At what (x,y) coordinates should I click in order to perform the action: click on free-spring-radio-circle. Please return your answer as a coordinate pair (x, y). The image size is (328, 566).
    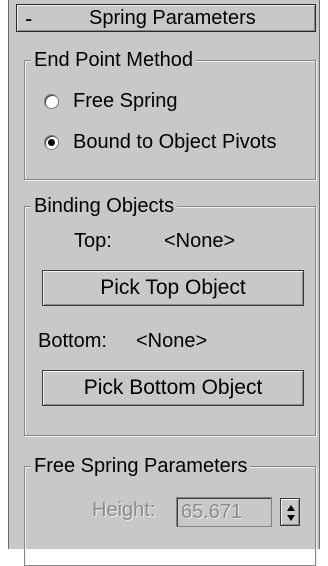
    Looking at the image, I should click on (51, 101).